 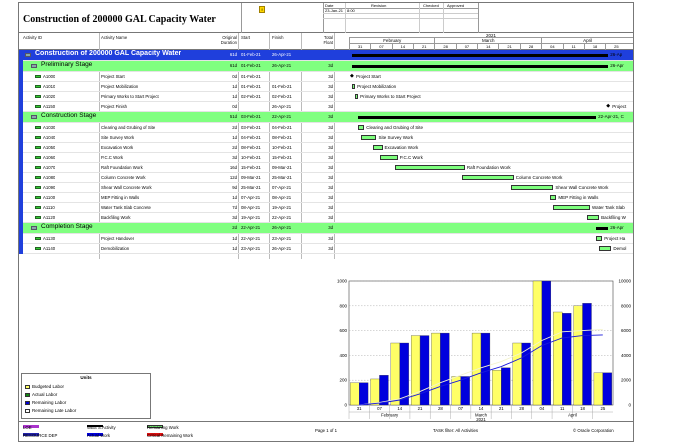 What do you see at coordinates (262, 9) in the screenshot?
I see `warning-icon: !` at bounding box center [262, 9].